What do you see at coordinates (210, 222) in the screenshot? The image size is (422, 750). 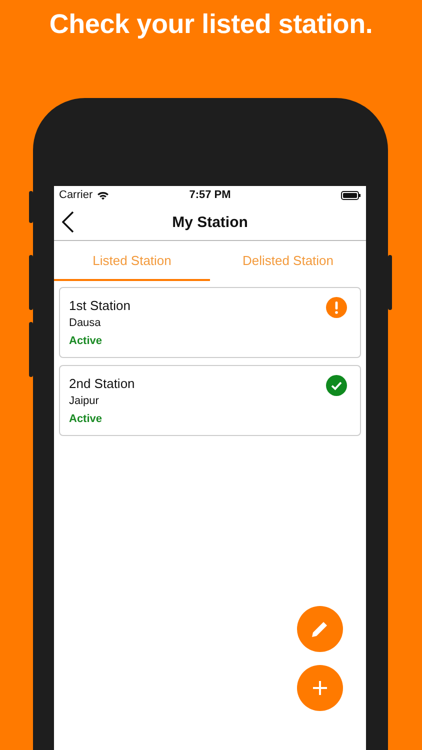 I see `screen-title: My Station` at bounding box center [210, 222].